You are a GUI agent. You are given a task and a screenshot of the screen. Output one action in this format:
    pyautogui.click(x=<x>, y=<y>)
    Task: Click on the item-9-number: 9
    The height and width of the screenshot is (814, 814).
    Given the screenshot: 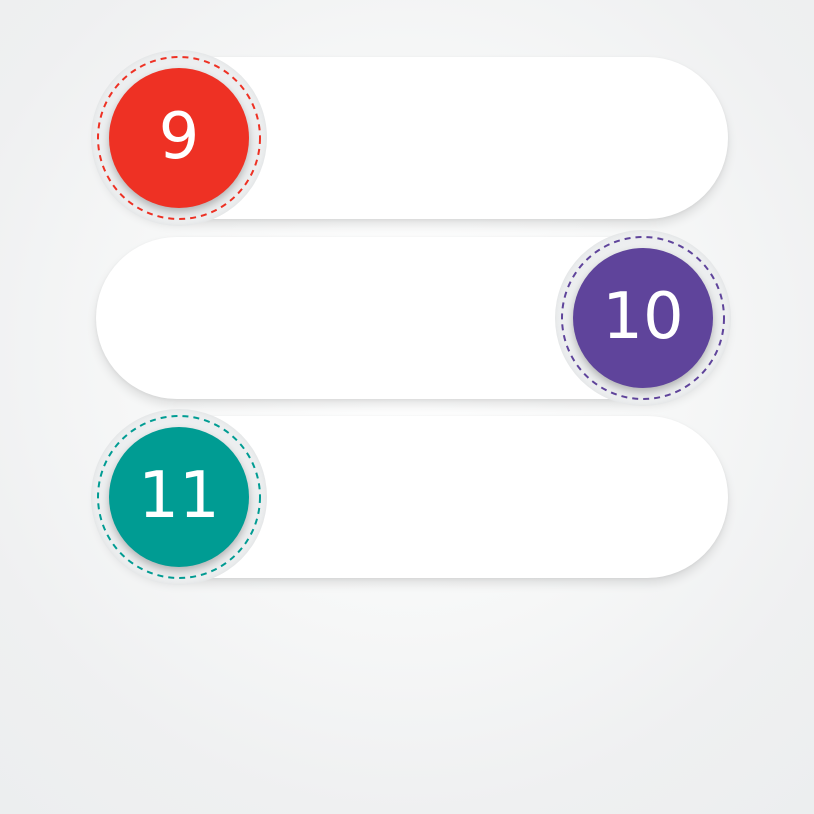 What is the action you would take?
    pyautogui.click(x=179, y=137)
    